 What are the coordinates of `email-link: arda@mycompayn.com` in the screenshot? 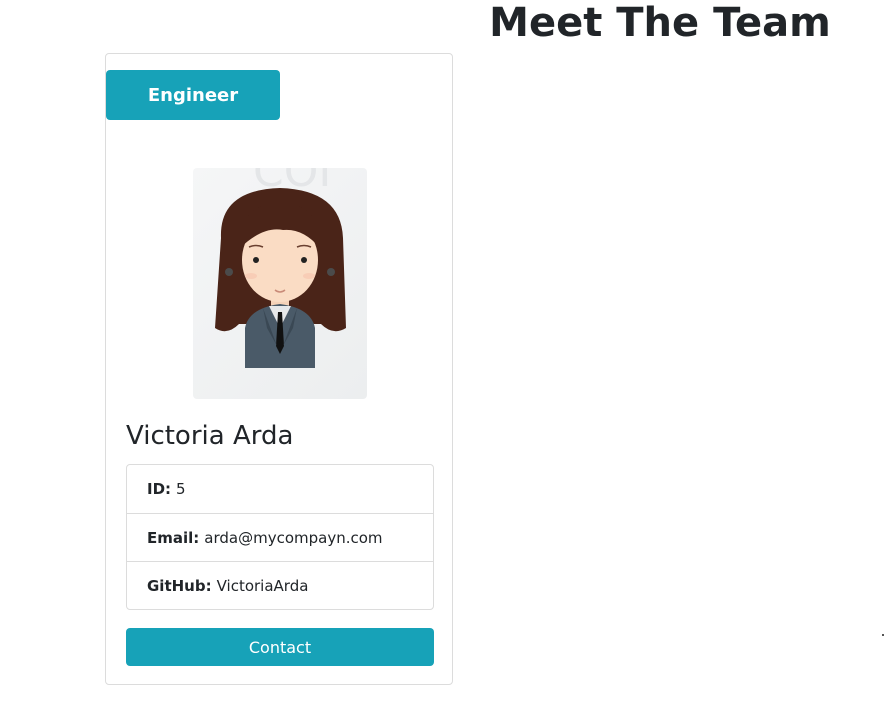 It's located at (293, 538).